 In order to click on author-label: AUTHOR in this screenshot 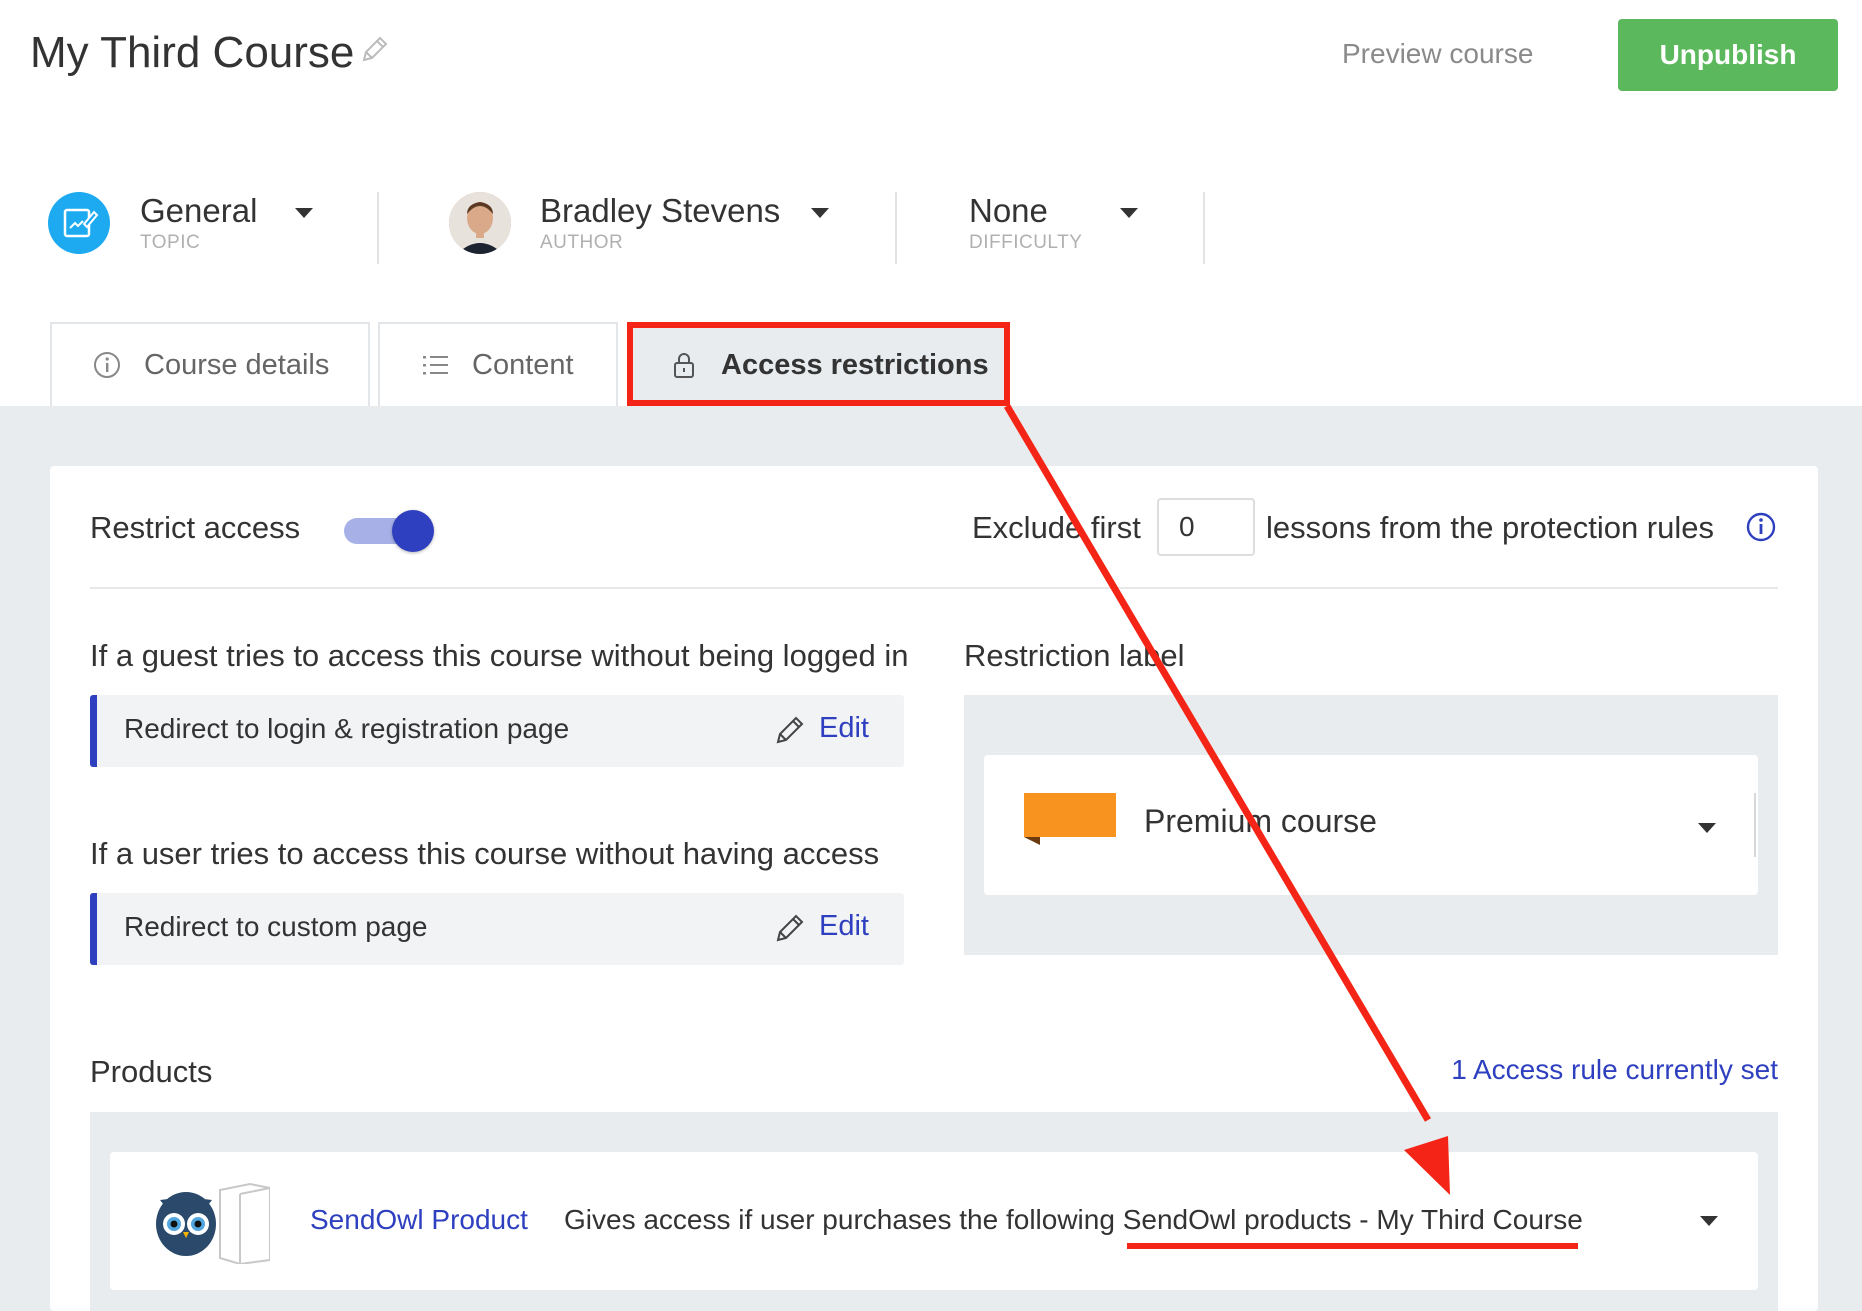, I will do `click(582, 242)`.